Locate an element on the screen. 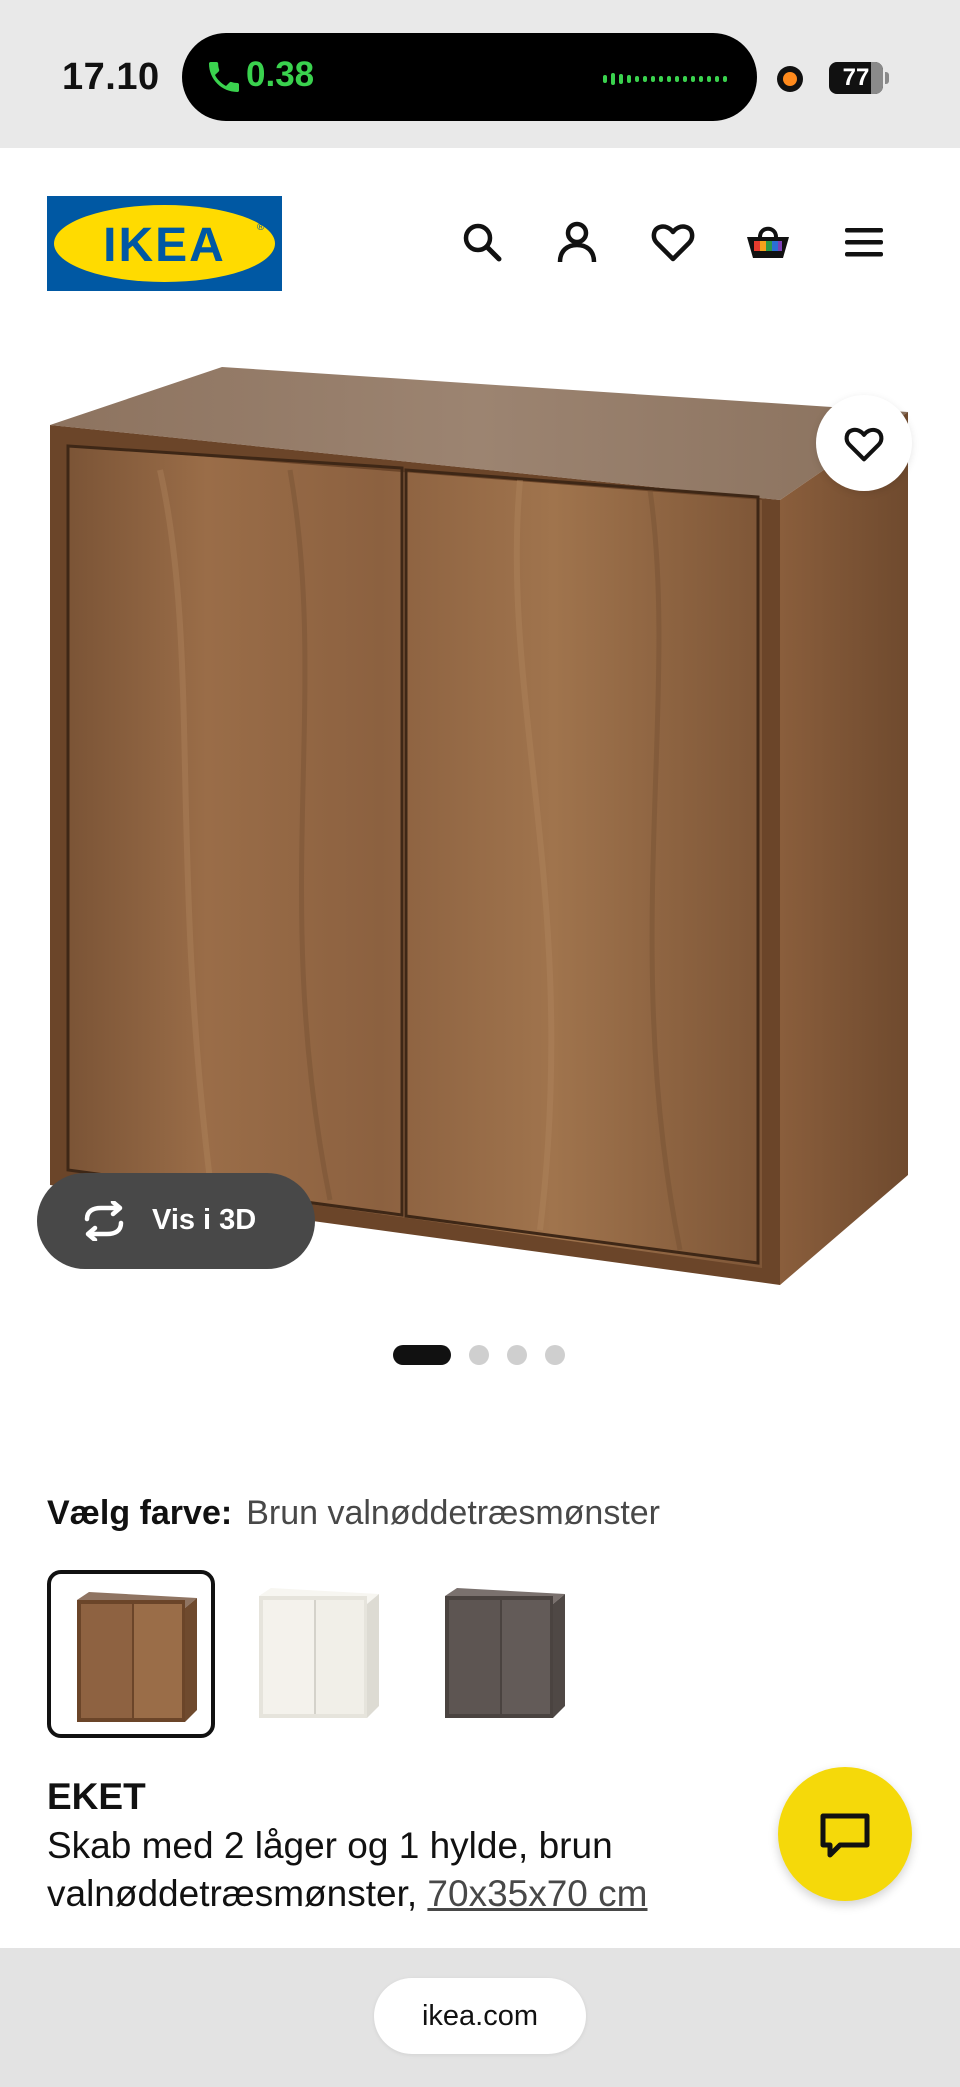 The image size is (960, 2087). add-to-favourites-button is located at coordinates (864, 443).